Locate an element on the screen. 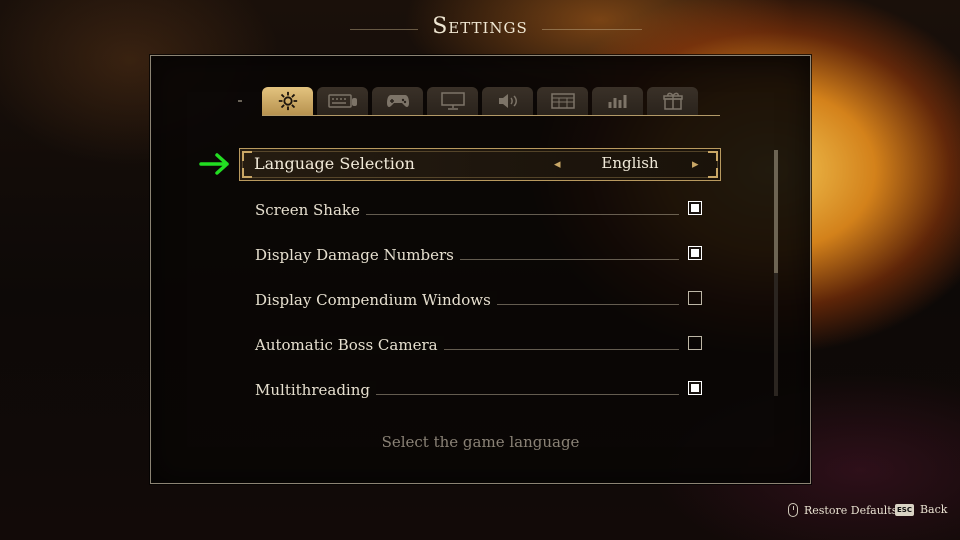  tab-interface is located at coordinates (562, 101).